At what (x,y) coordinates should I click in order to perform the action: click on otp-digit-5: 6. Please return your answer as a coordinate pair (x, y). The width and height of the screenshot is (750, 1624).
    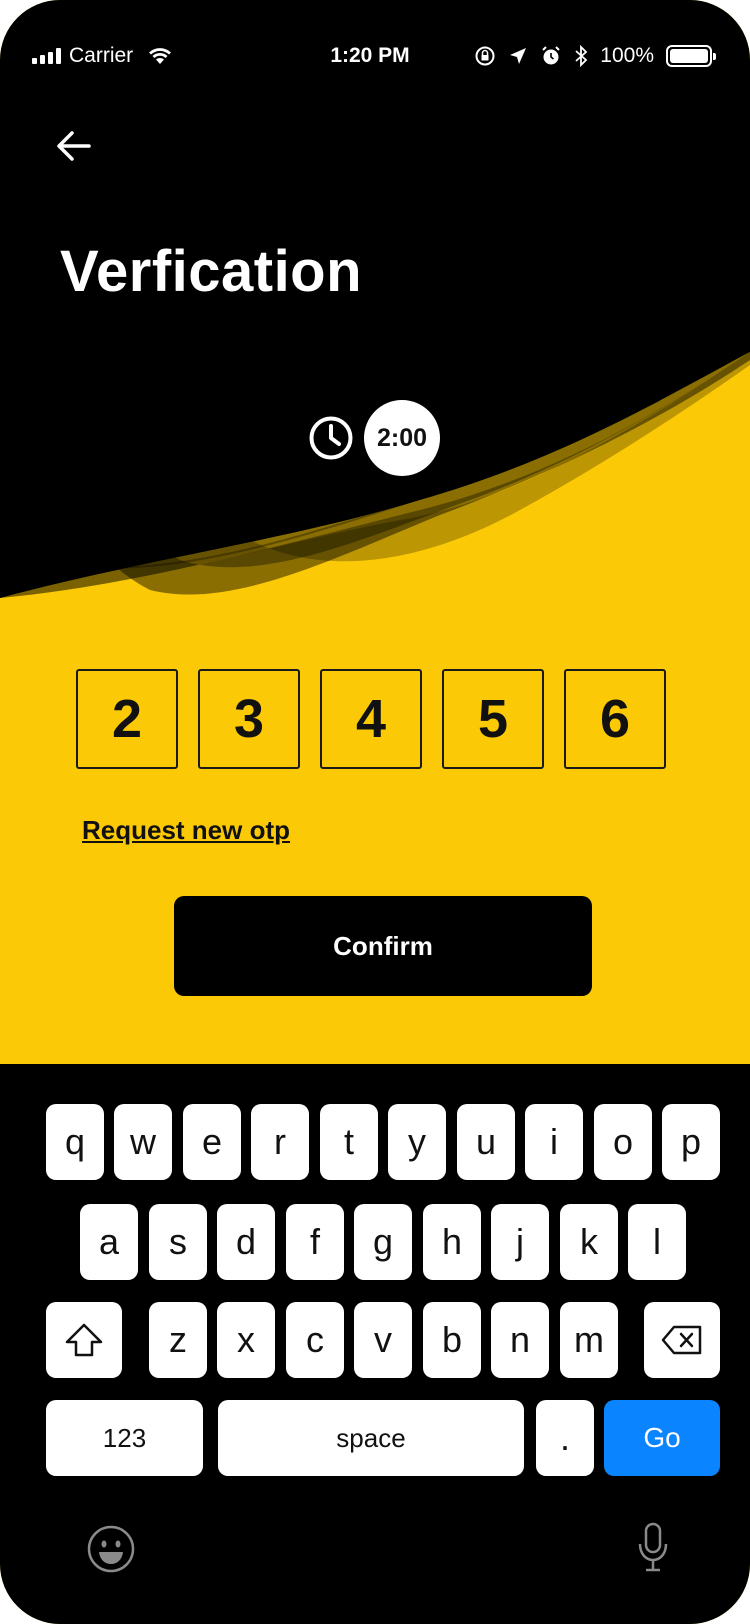
    Looking at the image, I should click on (615, 719).